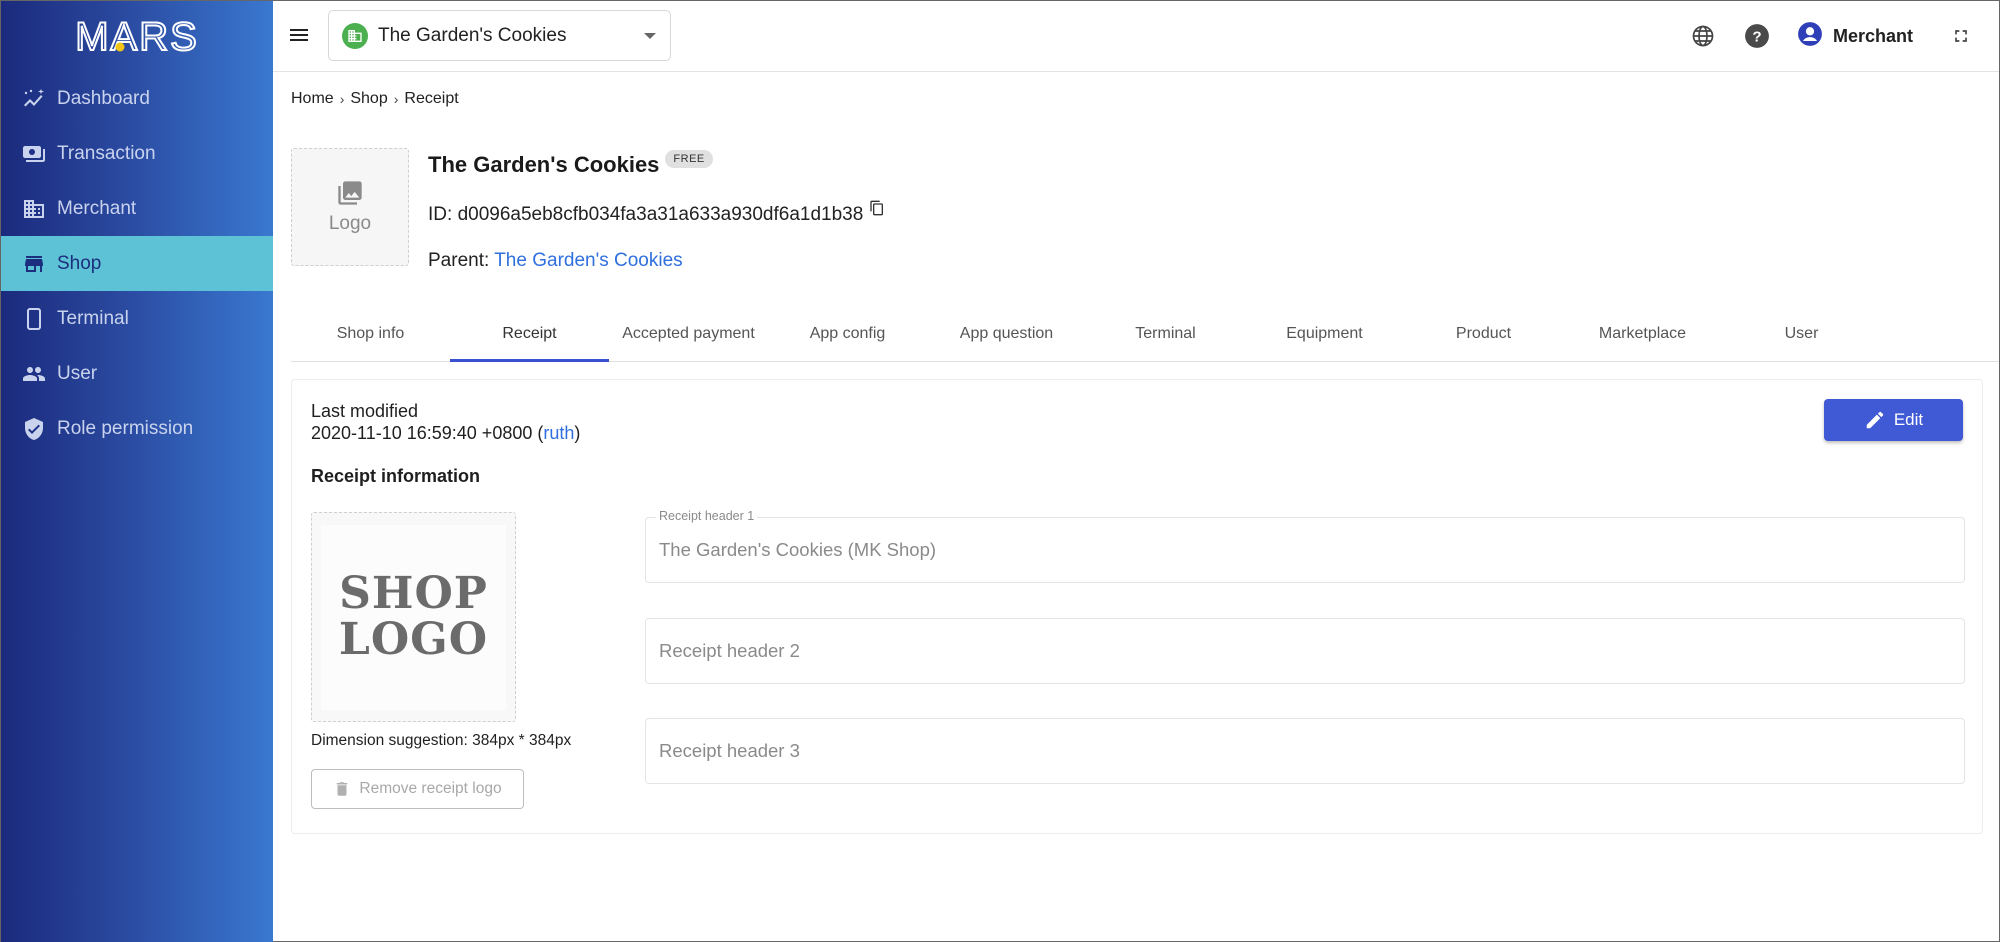 This screenshot has height=942, width=2000. I want to click on menu-icon, so click(299, 35).